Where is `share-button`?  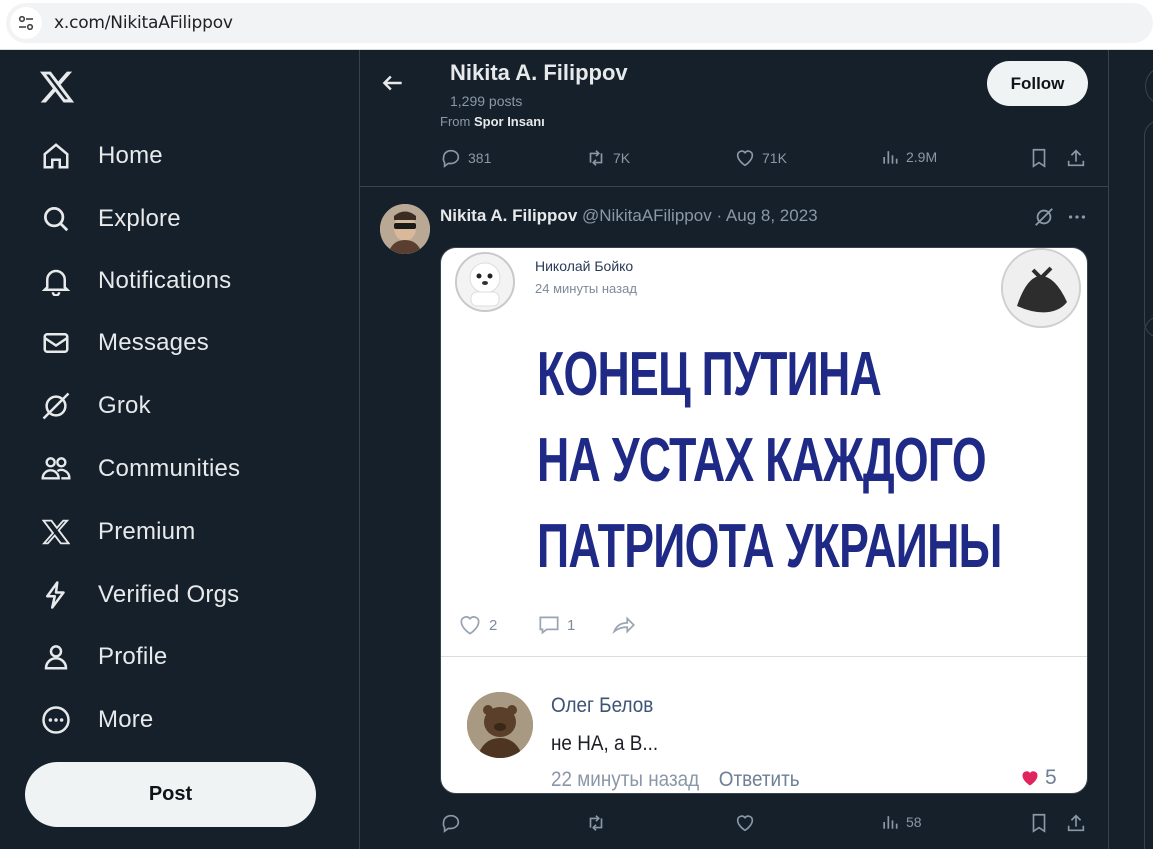 share-button is located at coordinates (1076, 158).